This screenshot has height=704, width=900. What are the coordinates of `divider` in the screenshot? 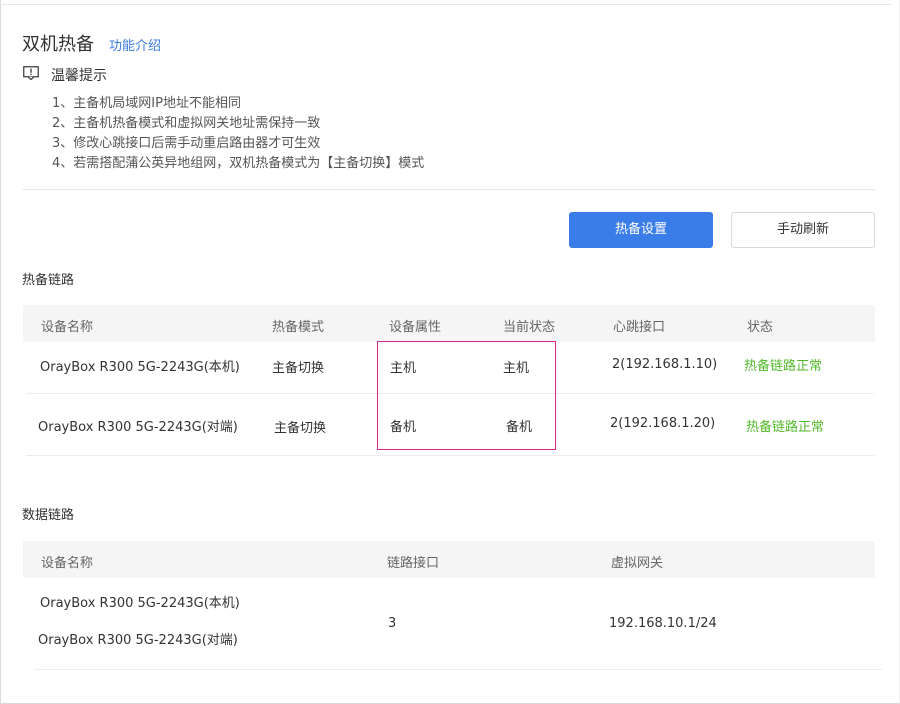 It's located at (448, 189).